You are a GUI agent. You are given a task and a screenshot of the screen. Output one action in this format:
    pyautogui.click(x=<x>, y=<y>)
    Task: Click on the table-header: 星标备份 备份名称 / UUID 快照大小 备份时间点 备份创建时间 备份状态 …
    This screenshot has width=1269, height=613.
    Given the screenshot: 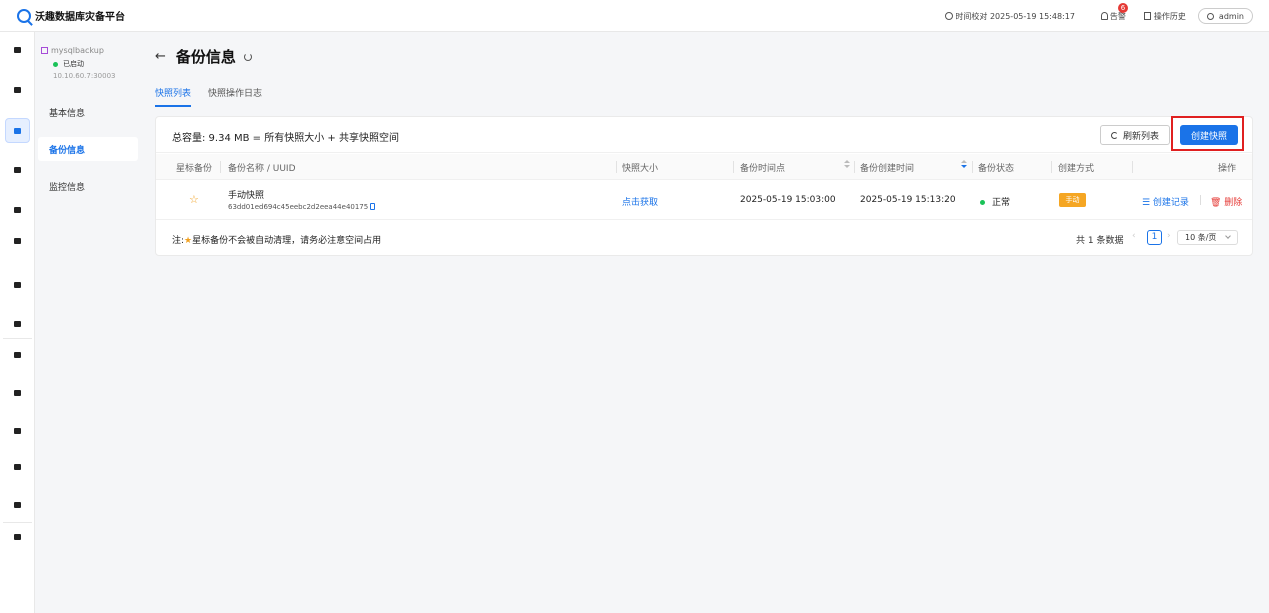 What is the action you would take?
    pyautogui.click(x=704, y=167)
    